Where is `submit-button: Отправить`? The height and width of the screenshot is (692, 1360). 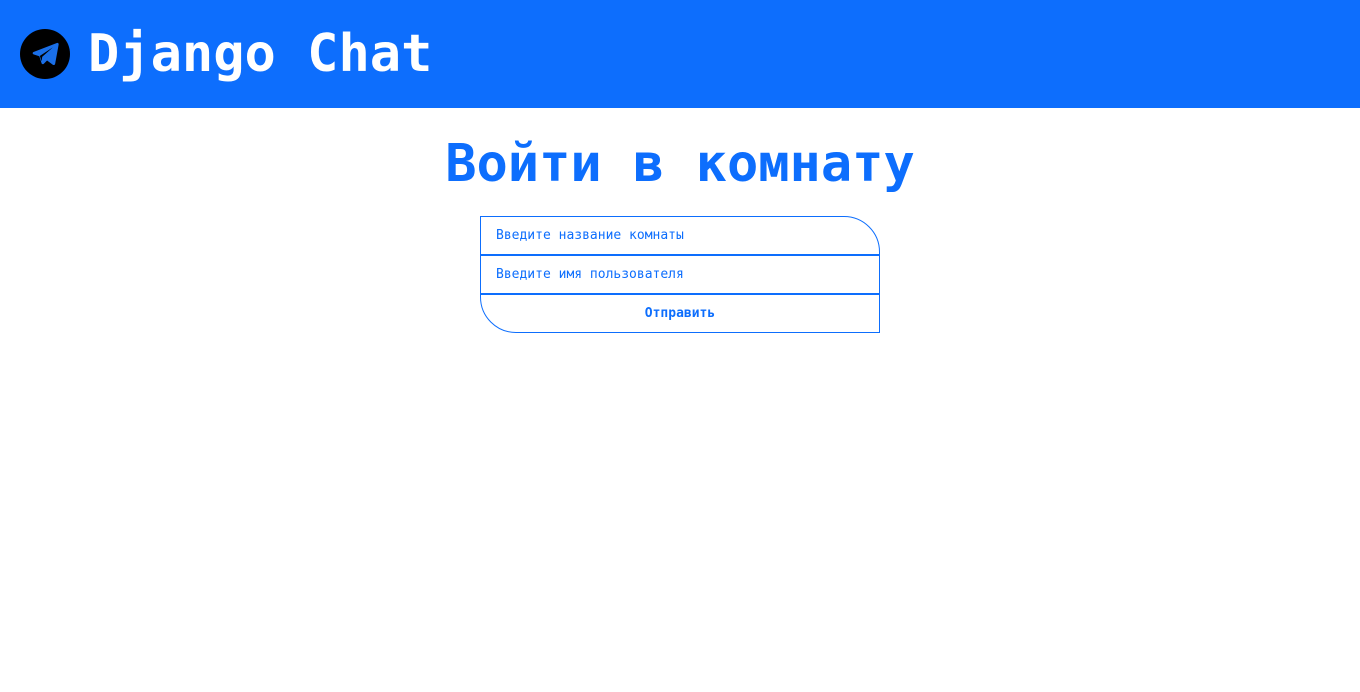
submit-button: Отправить is located at coordinates (680, 313).